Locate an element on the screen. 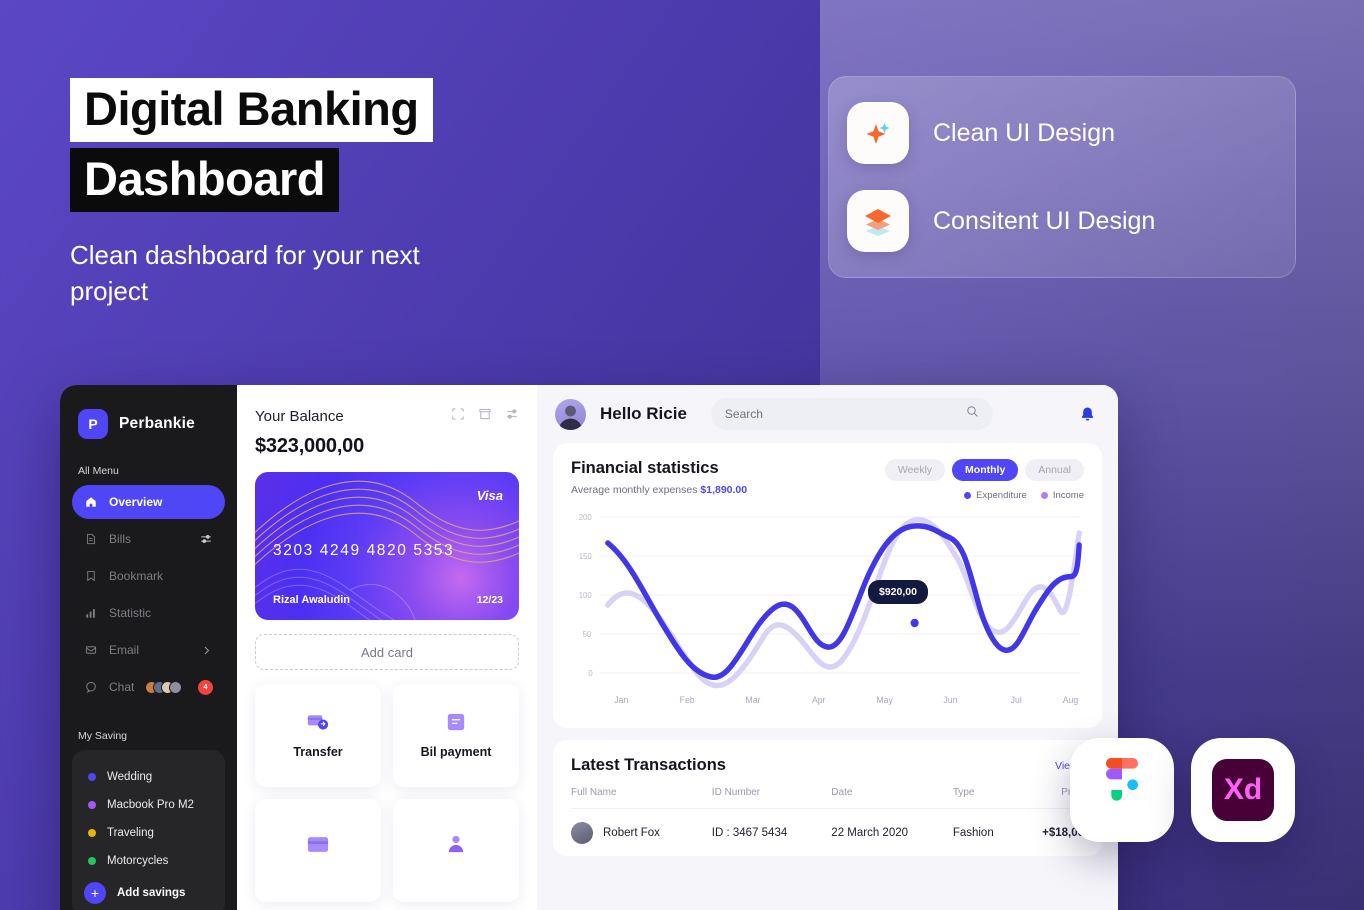 Image resolution: width=1364 pixels, height=910 pixels. home-icon is located at coordinates (91, 502).